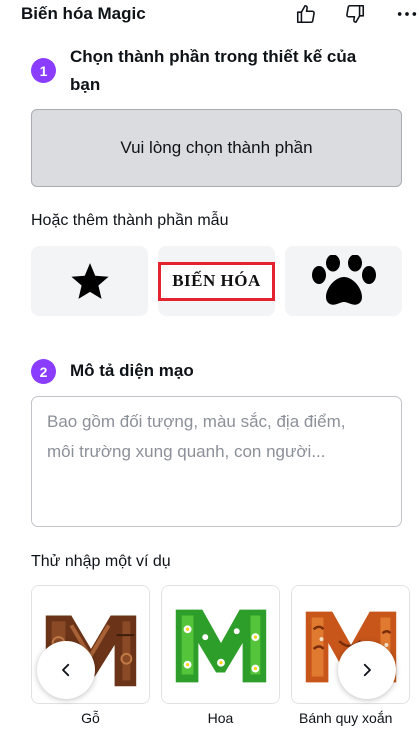  I want to click on sample-elements-label: Hoặc thêm thành phần mẫu, so click(130, 220).